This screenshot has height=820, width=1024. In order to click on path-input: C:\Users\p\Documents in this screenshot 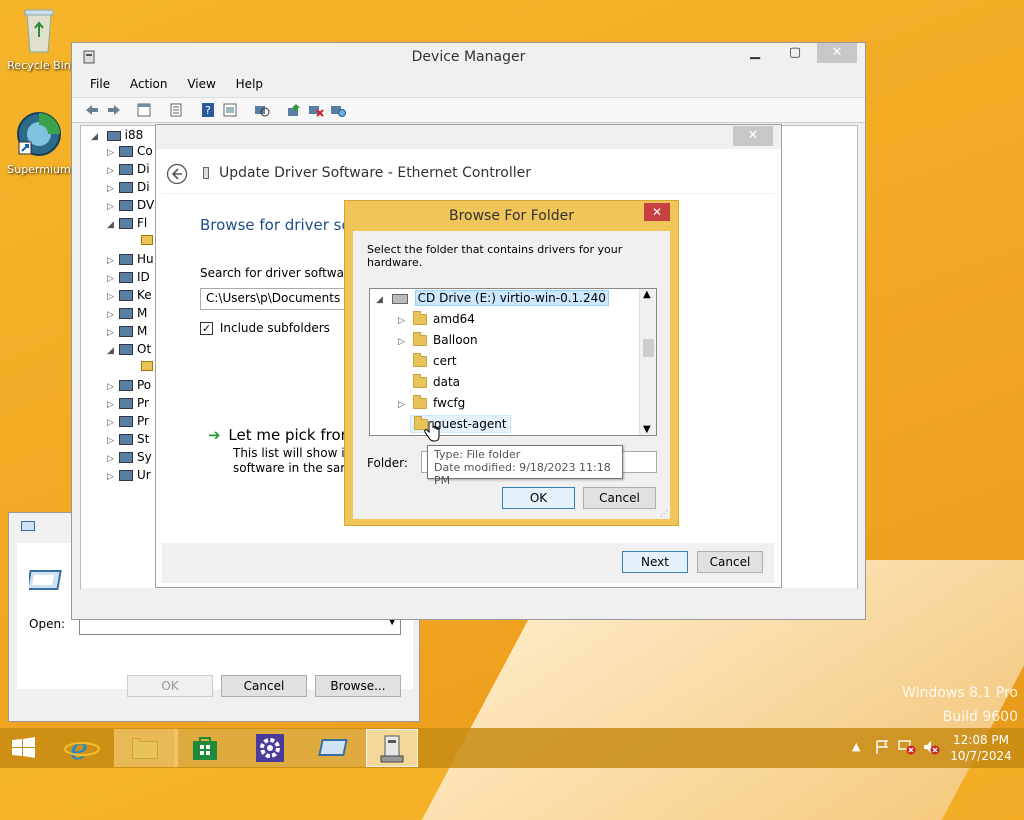, I will do `click(275, 299)`.